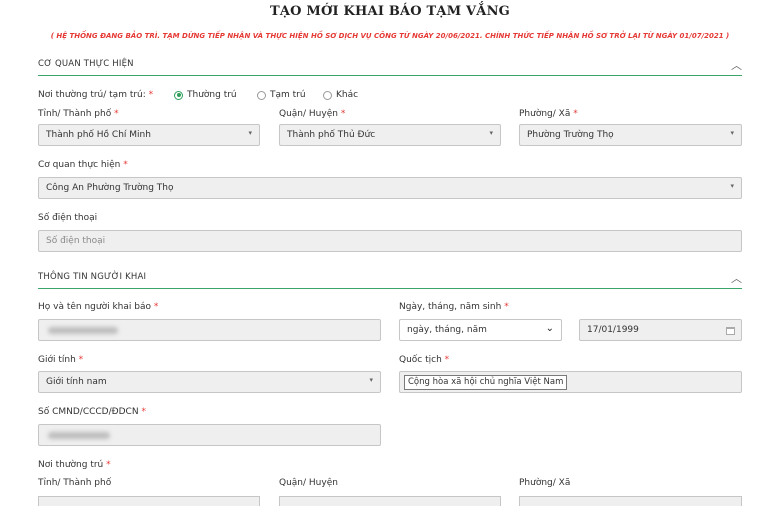  What do you see at coordinates (74, 465) in the screenshot?
I see `permanent-residence-label: Nơi thường trú *` at bounding box center [74, 465].